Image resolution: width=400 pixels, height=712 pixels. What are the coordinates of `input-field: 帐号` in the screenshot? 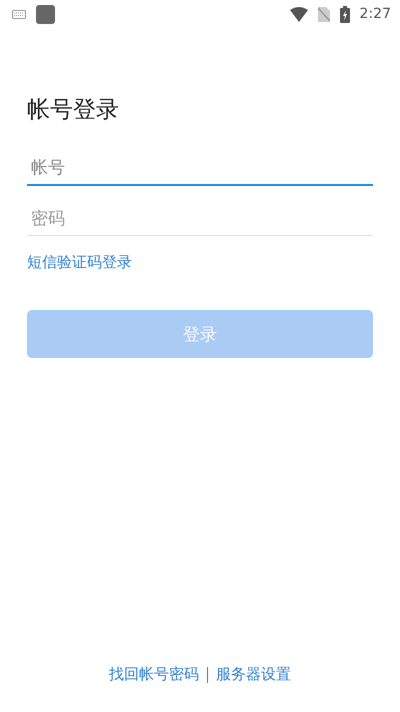 It's located at (200, 169).